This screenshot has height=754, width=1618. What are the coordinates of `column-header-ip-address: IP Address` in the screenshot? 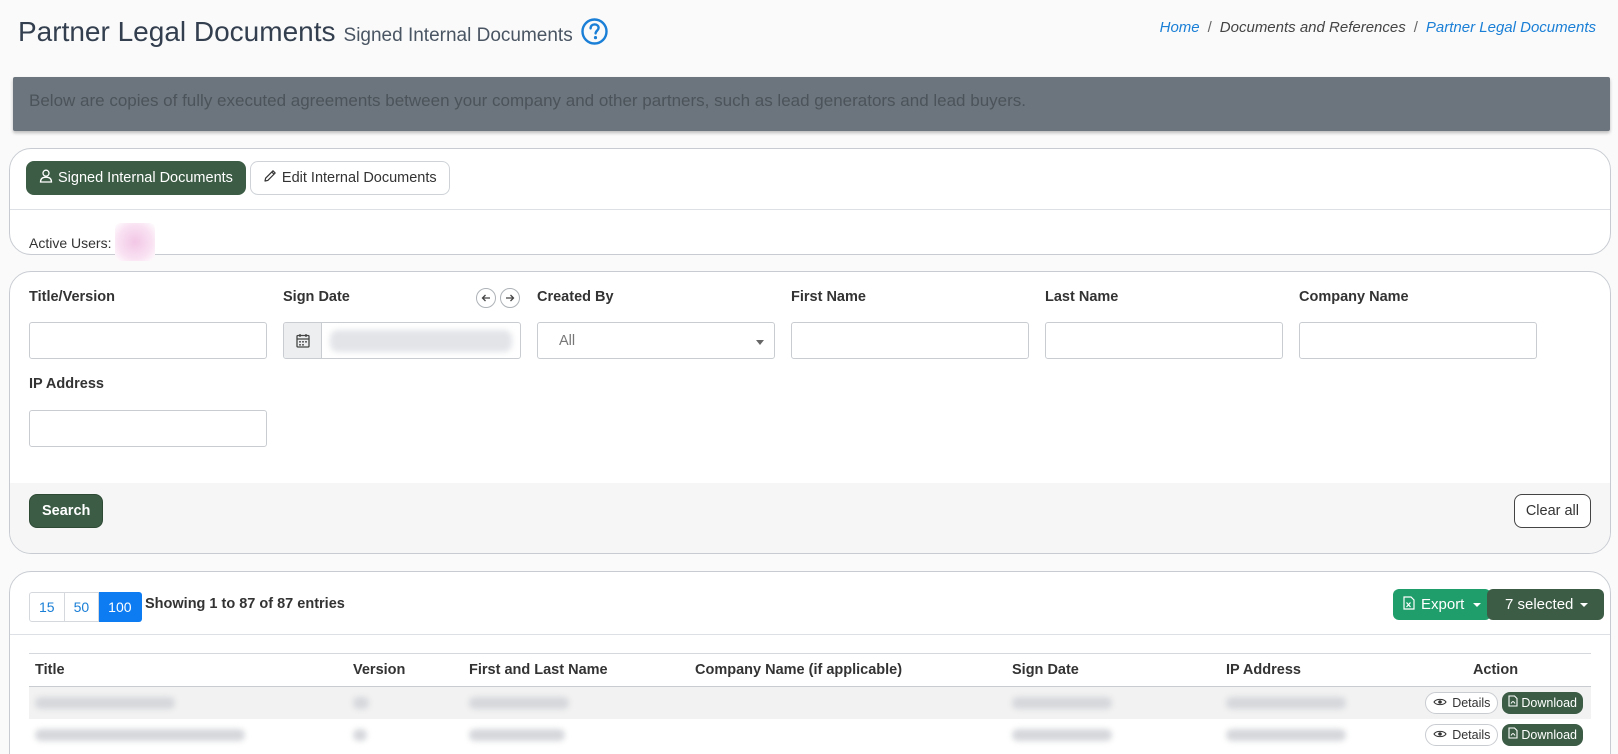 It's located at (1310, 670).